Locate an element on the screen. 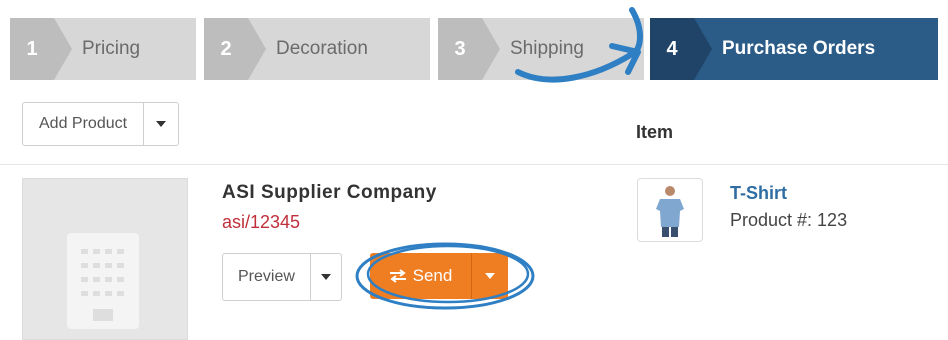 Image resolution: width=948 pixels, height=340 pixels. t-shirt-model-icon is located at coordinates (670, 211).